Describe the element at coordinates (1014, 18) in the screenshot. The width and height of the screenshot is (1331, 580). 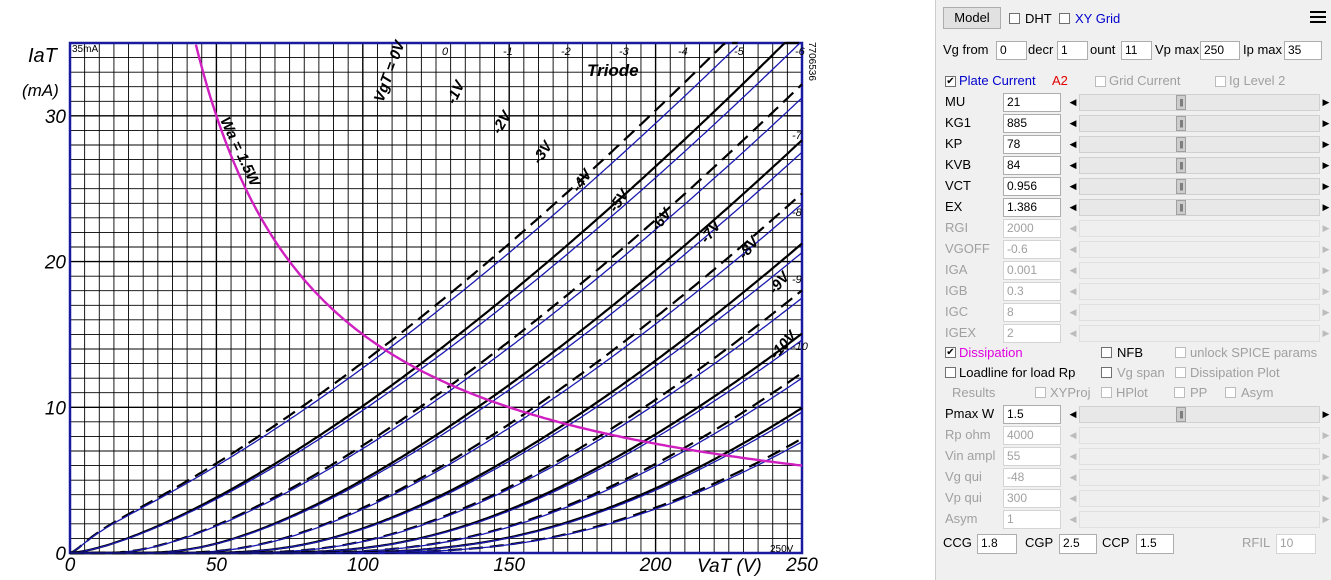
I see `dht-checkbox` at that location.